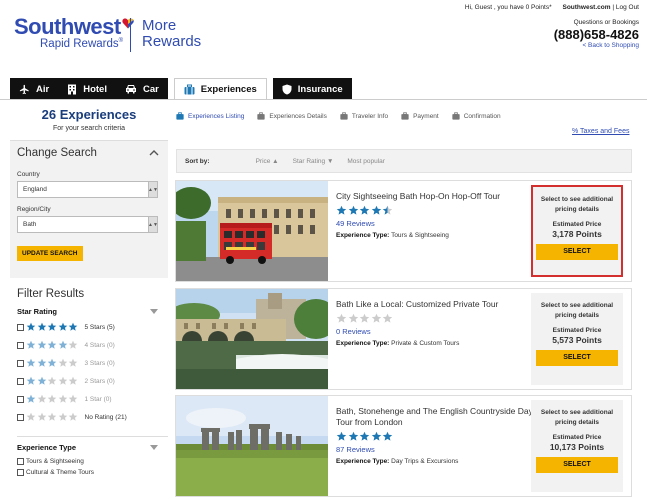 The image size is (647, 500). I want to click on update-search-button: UPDATE SEARCH, so click(50, 253).